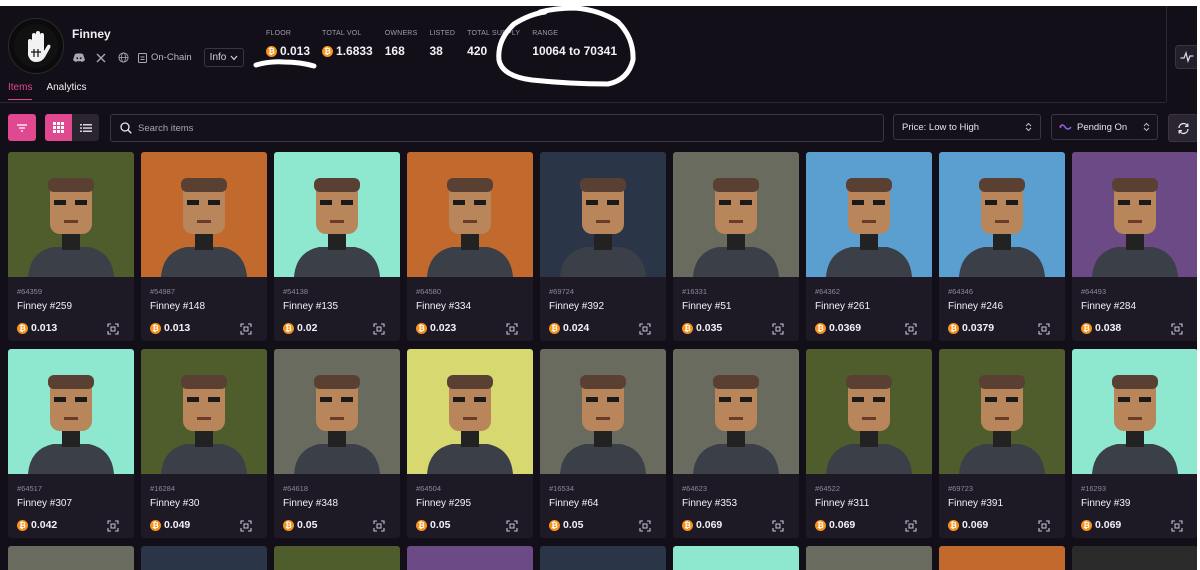 The height and width of the screenshot is (570, 1200). What do you see at coordinates (20, 91) in the screenshot?
I see `tab-items: Items` at bounding box center [20, 91].